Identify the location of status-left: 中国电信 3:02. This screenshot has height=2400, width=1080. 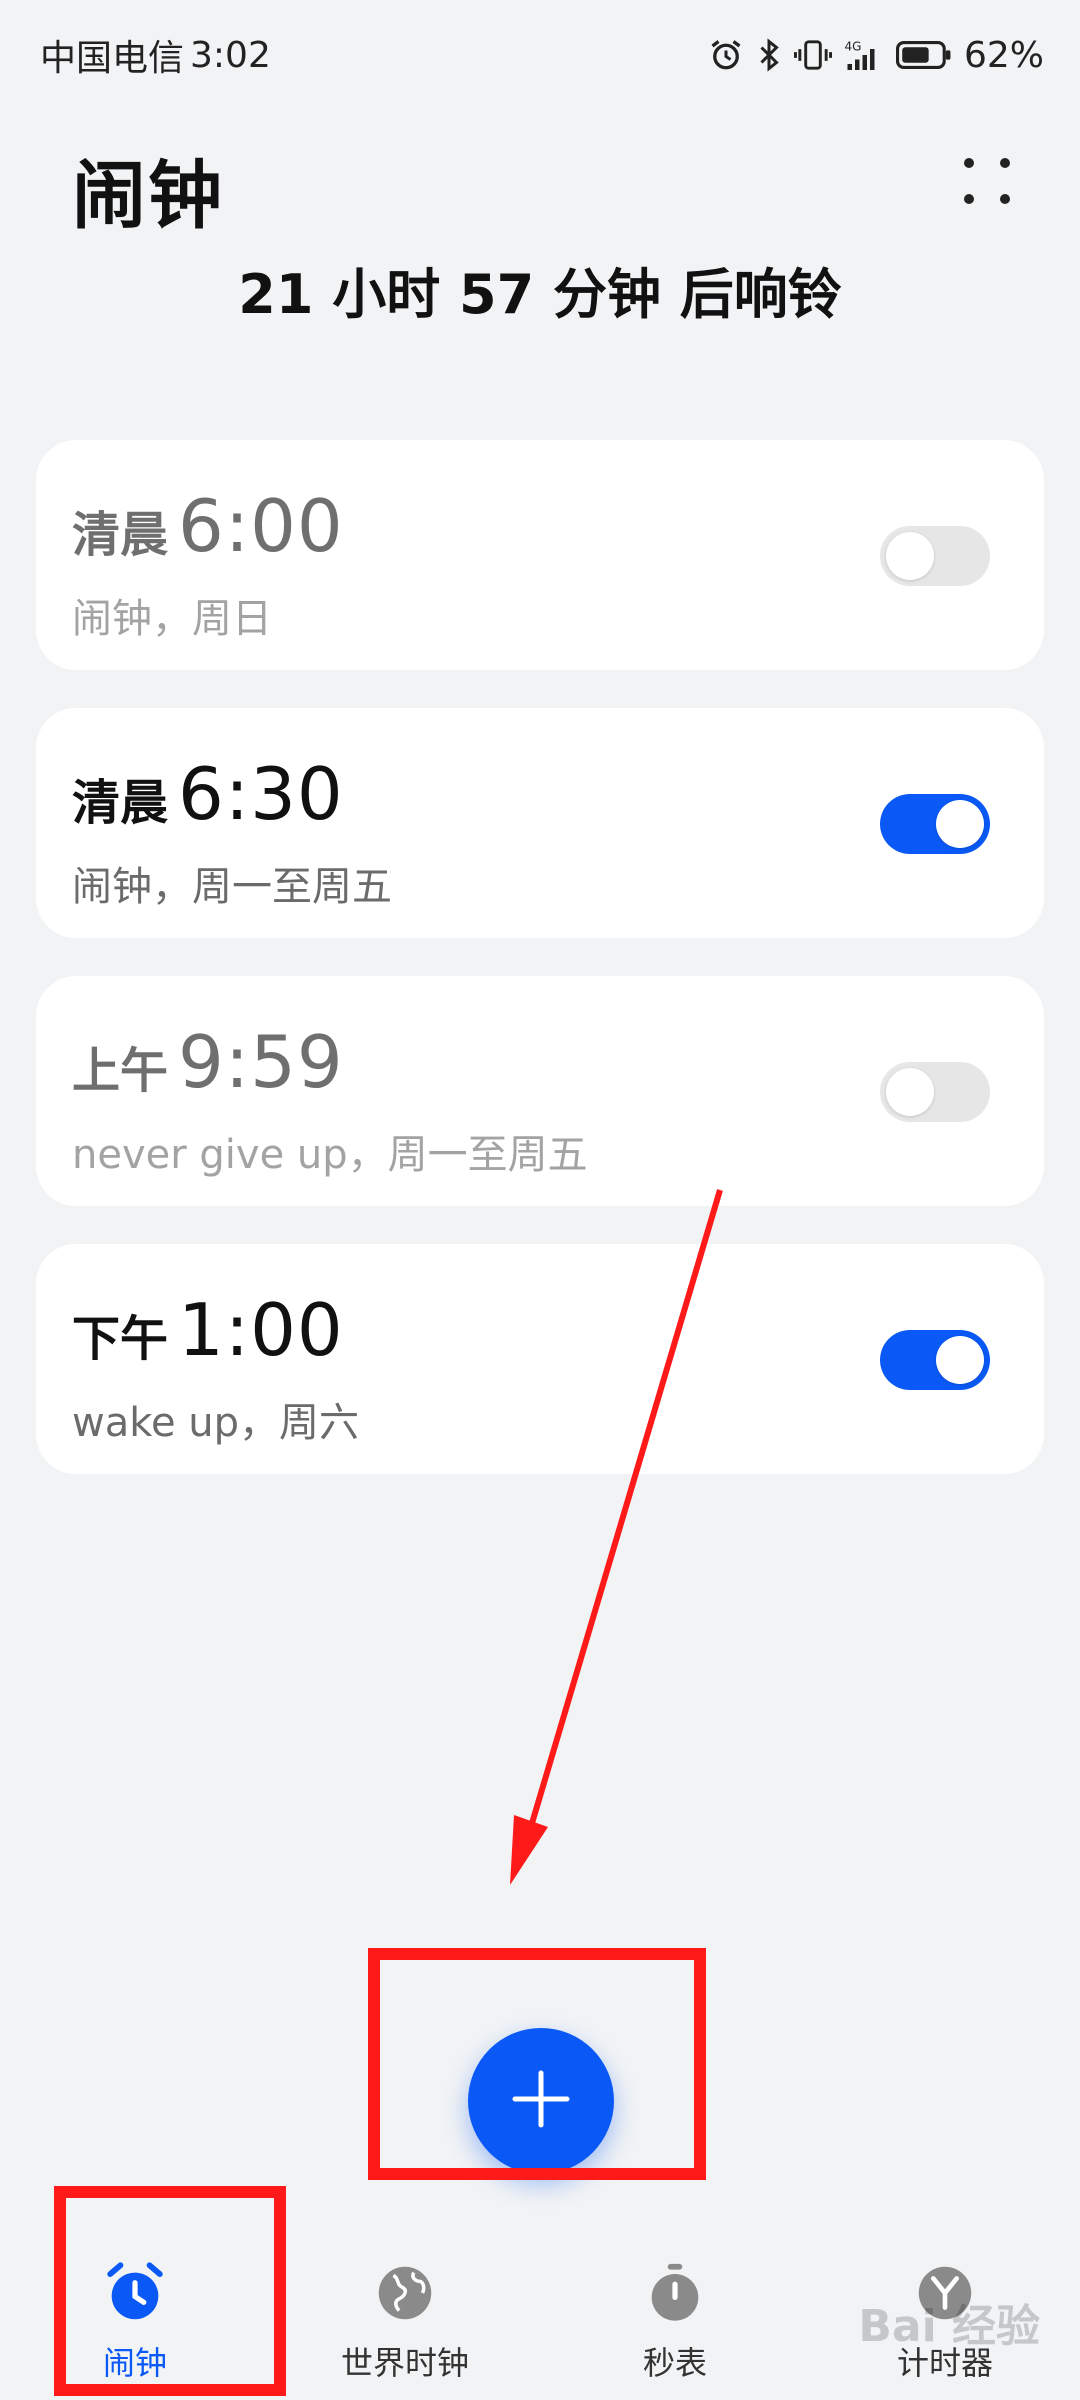
(155, 55).